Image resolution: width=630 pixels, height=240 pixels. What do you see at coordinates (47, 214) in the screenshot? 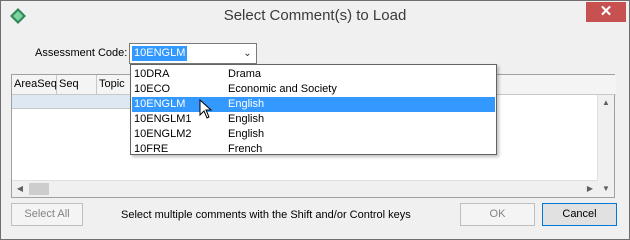
I see `select-all-button: Select All` at bounding box center [47, 214].